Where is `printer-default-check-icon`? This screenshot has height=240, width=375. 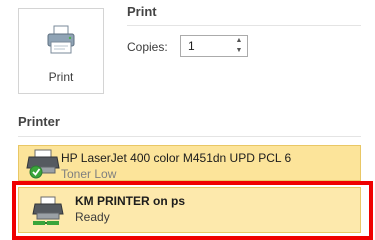 printer-default-check-icon is located at coordinates (43, 164).